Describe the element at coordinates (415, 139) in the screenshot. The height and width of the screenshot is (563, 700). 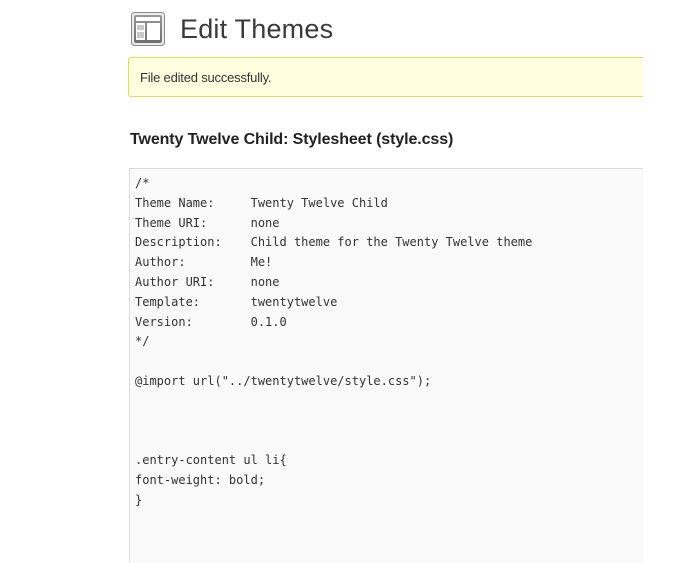
I see `file-name: (style.css)` at that location.